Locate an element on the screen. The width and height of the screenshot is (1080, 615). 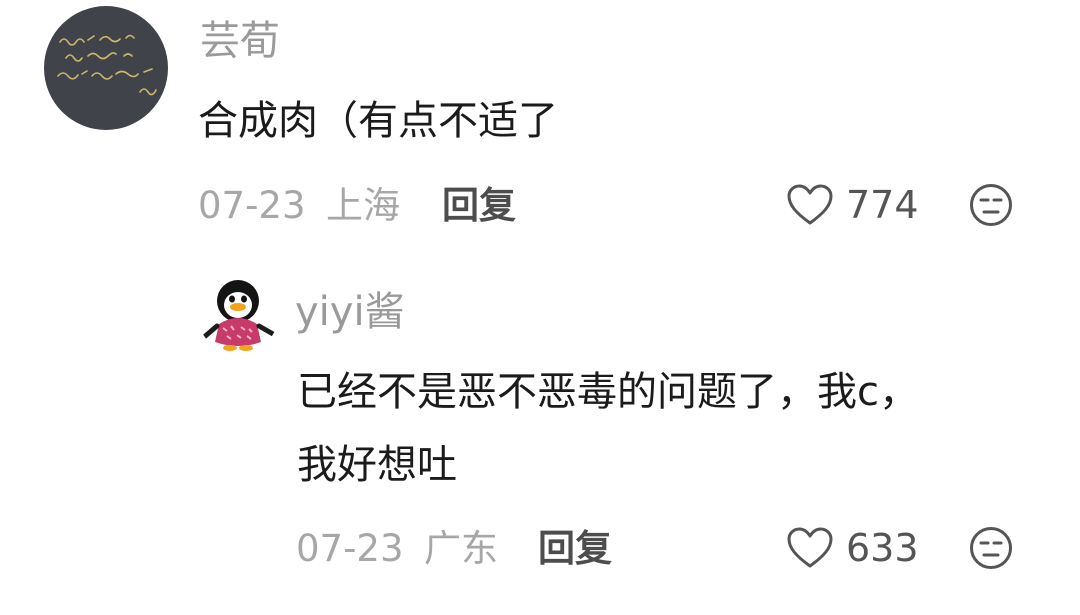
comment-text: 合成肉（有点不适了 is located at coordinates (378, 121).